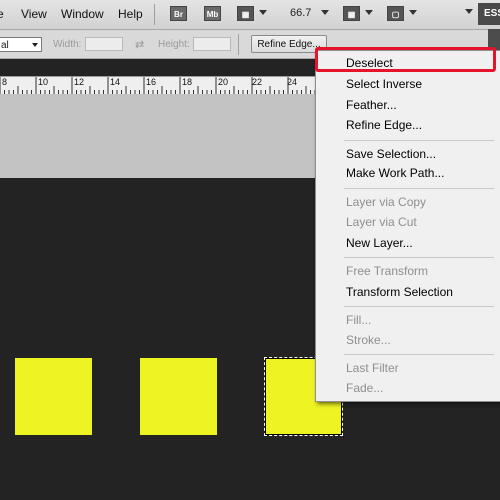  What do you see at coordinates (399, 292) in the screenshot?
I see `menu-item-transform-selection: Transform Selection` at bounding box center [399, 292].